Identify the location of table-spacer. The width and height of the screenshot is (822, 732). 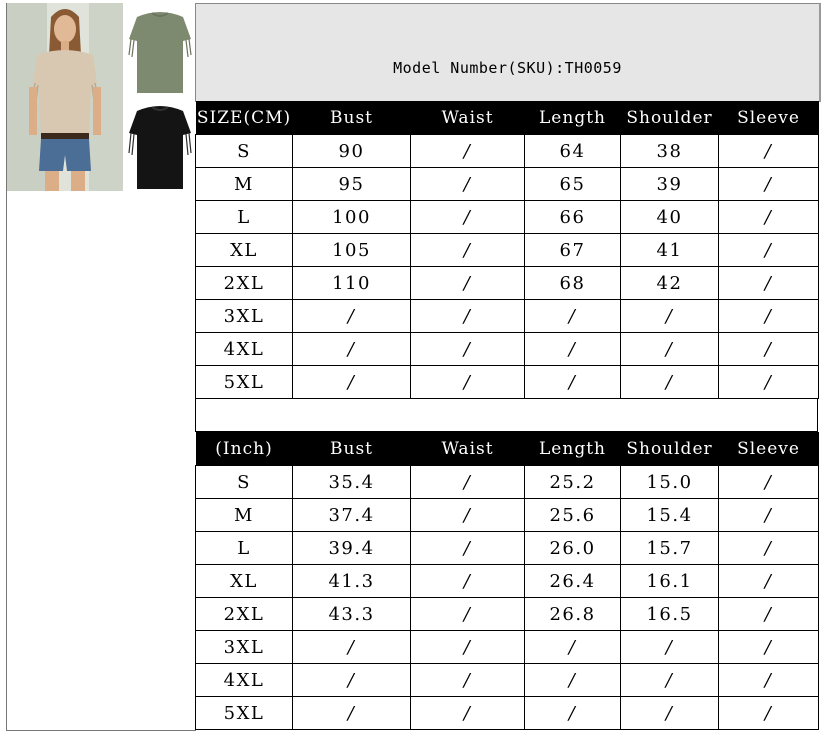
(506, 415).